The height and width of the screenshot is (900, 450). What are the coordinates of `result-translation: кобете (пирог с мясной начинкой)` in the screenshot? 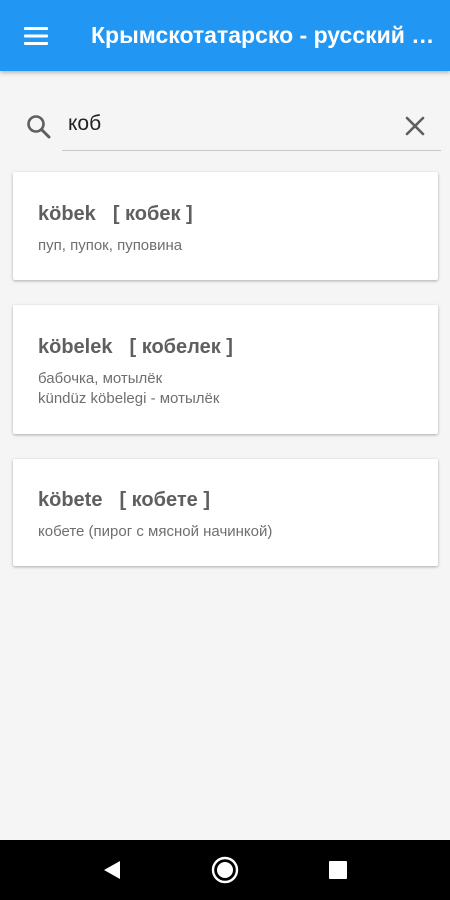 It's located at (155, 531).